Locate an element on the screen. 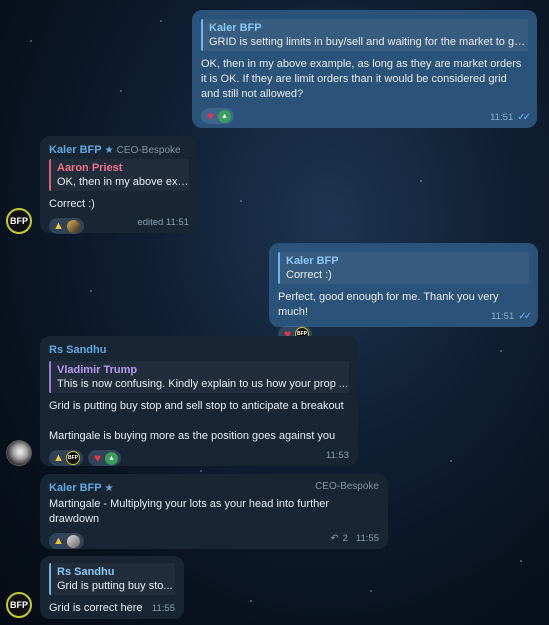  quote-author: Vladimir Trump is located at coordinates (97, 370).